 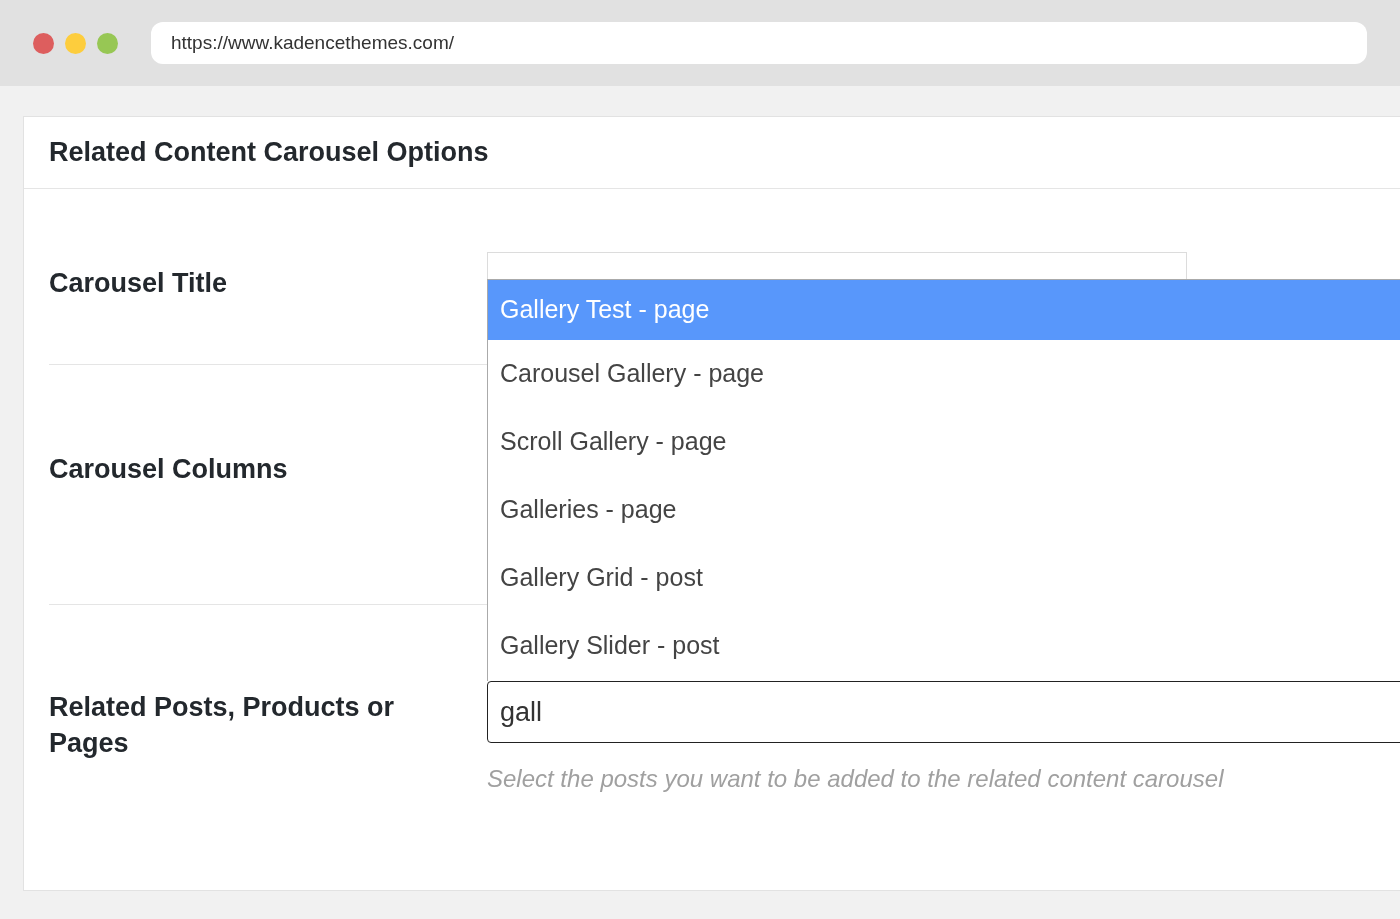 I want to click on field-hint: Select the posts you want to be added to the related content carousel, so click(x=856, y=779).